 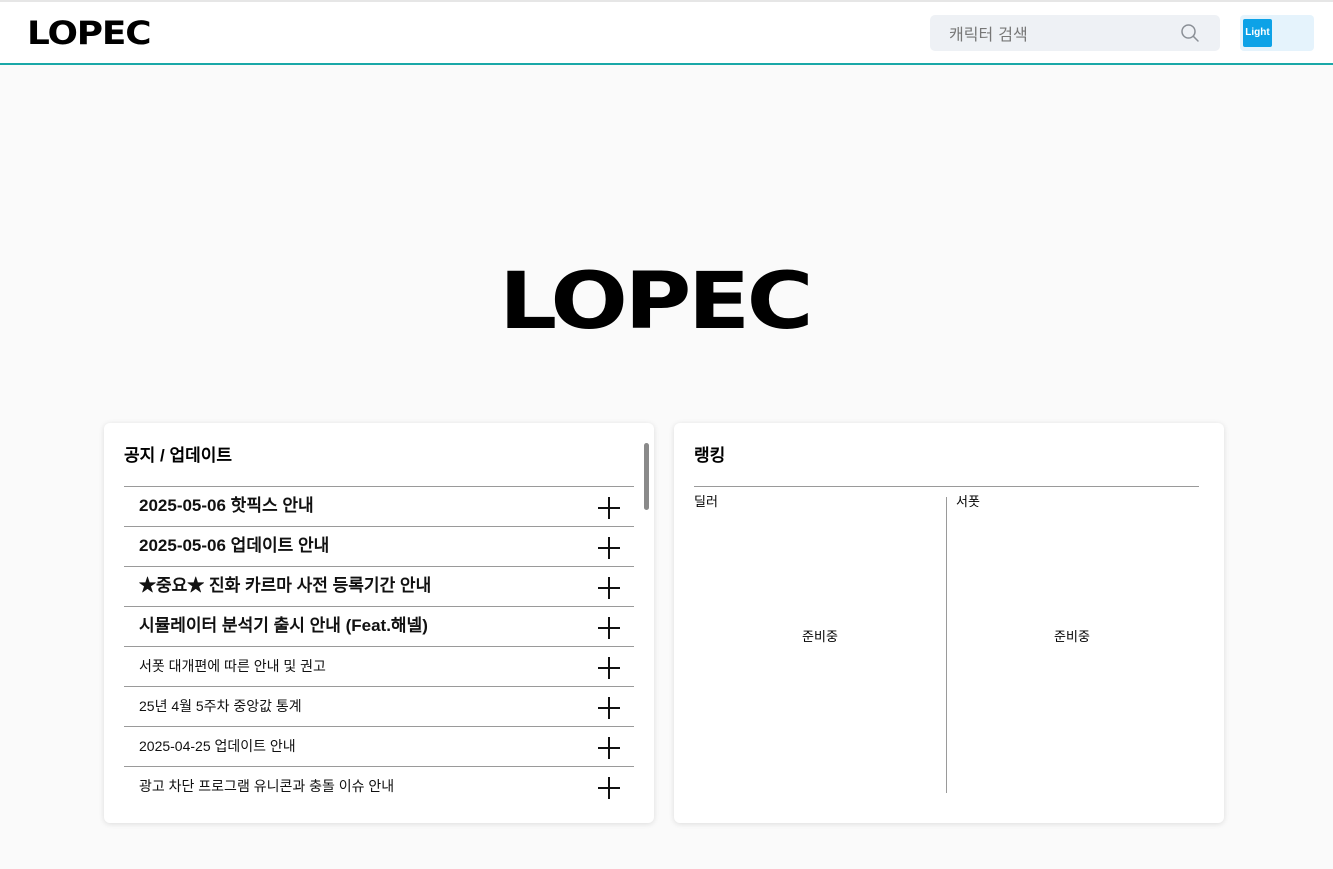 I want to click on hero-logo: LOPEC, so click(x=656, y=302).